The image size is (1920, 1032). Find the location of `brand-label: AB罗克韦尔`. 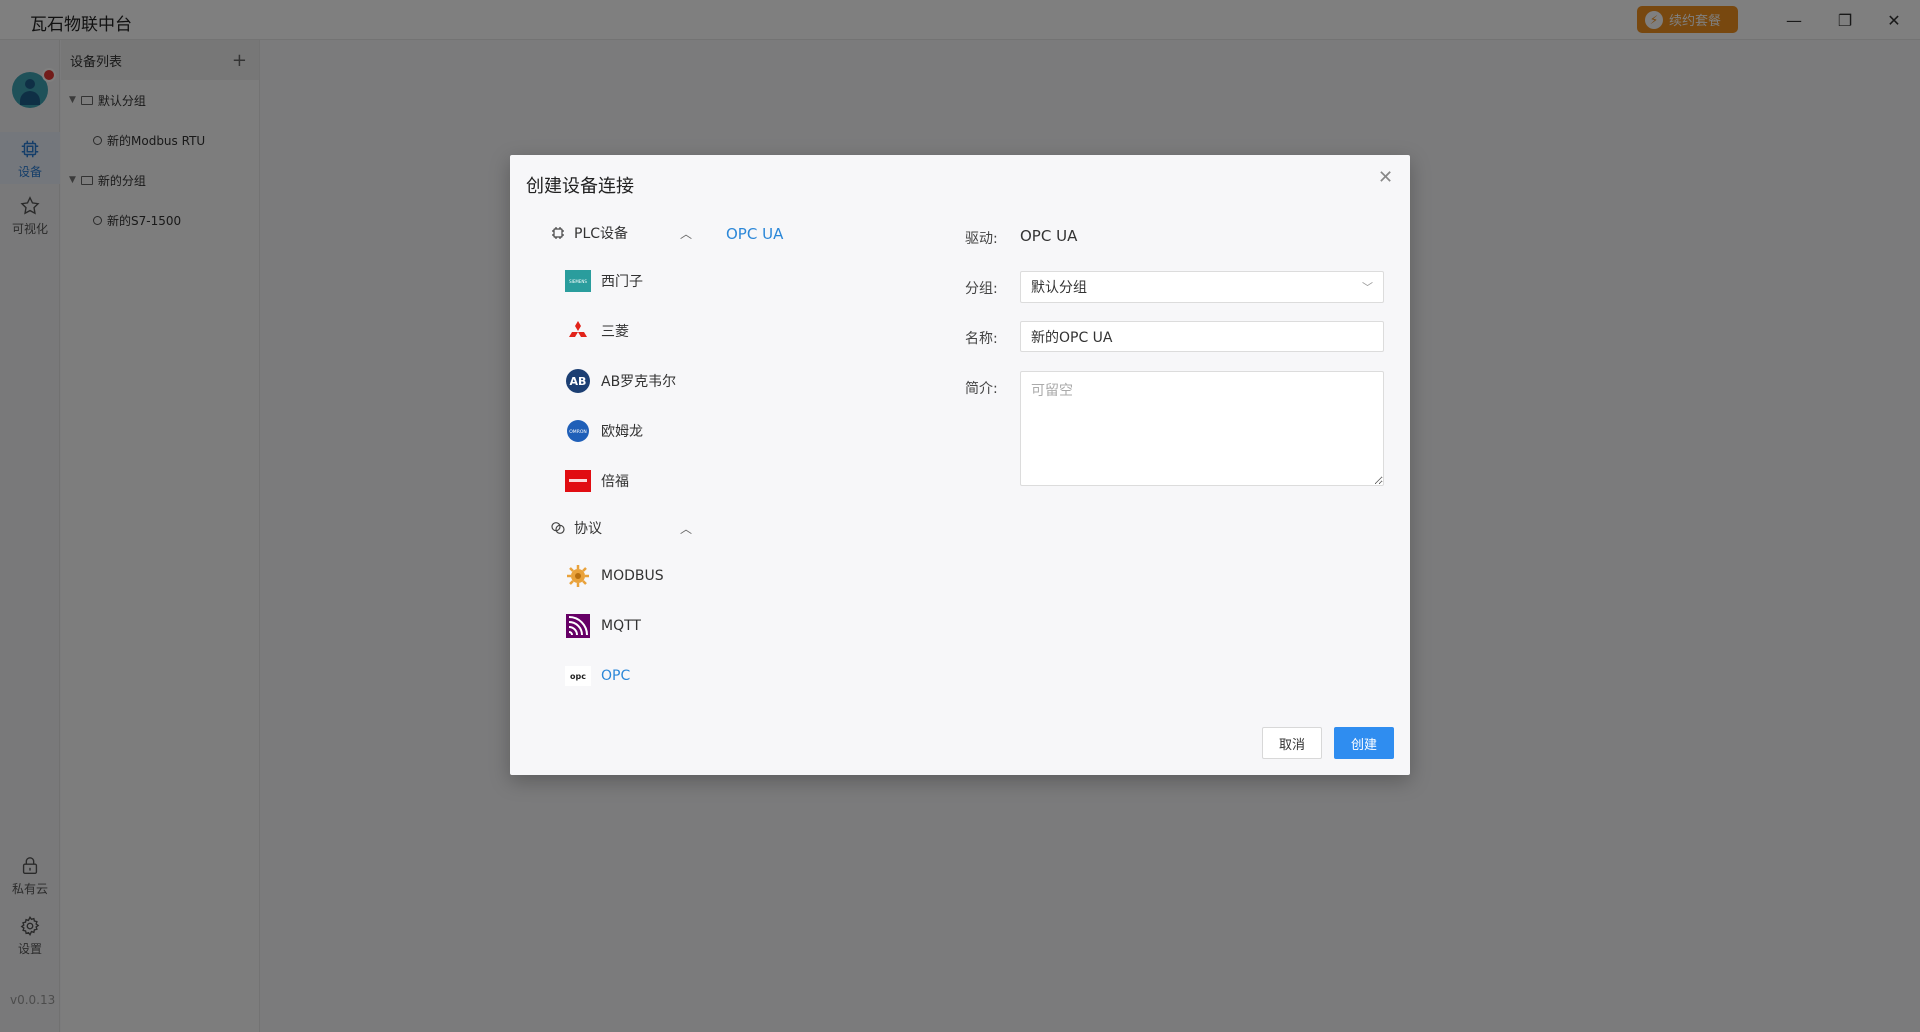

brand-label: AB罗克韦尔 is located at coordinates (639, 382).